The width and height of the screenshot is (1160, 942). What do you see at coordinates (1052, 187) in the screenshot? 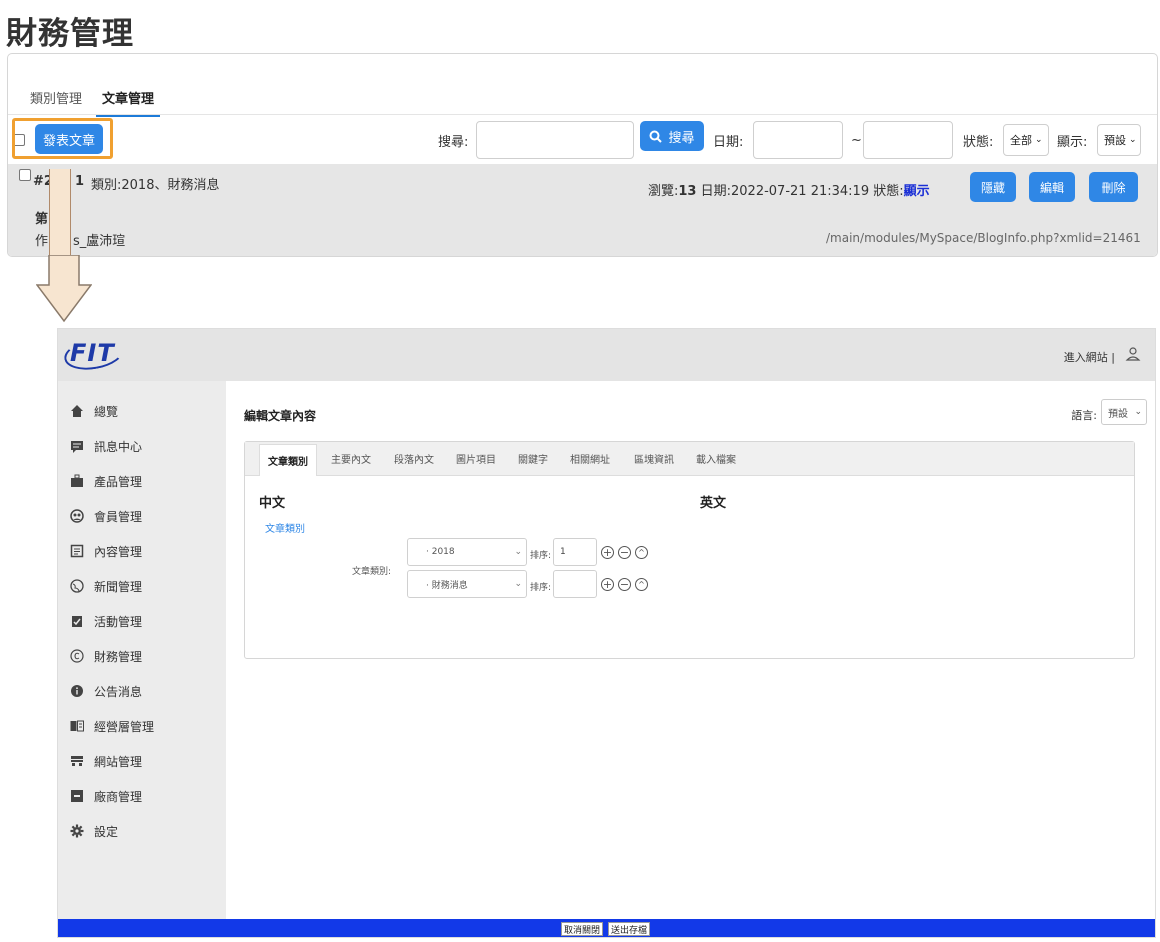
I see `edit-button: 編輯` at bounding box center [1052, 187].